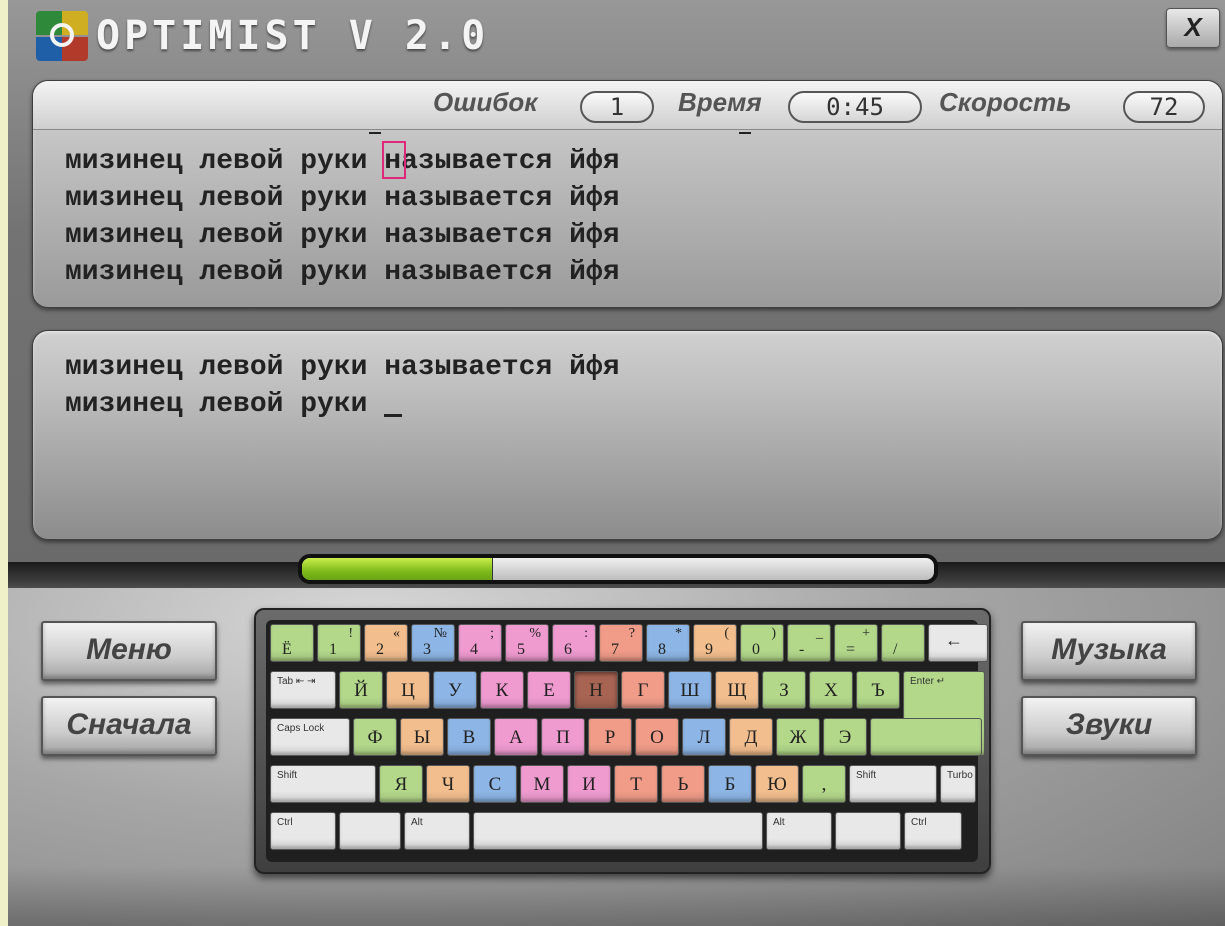 The image size is (1225, 926). Describe the element at coordinates (777, 784) in the screenshot. I see `key: Ю` at that location.